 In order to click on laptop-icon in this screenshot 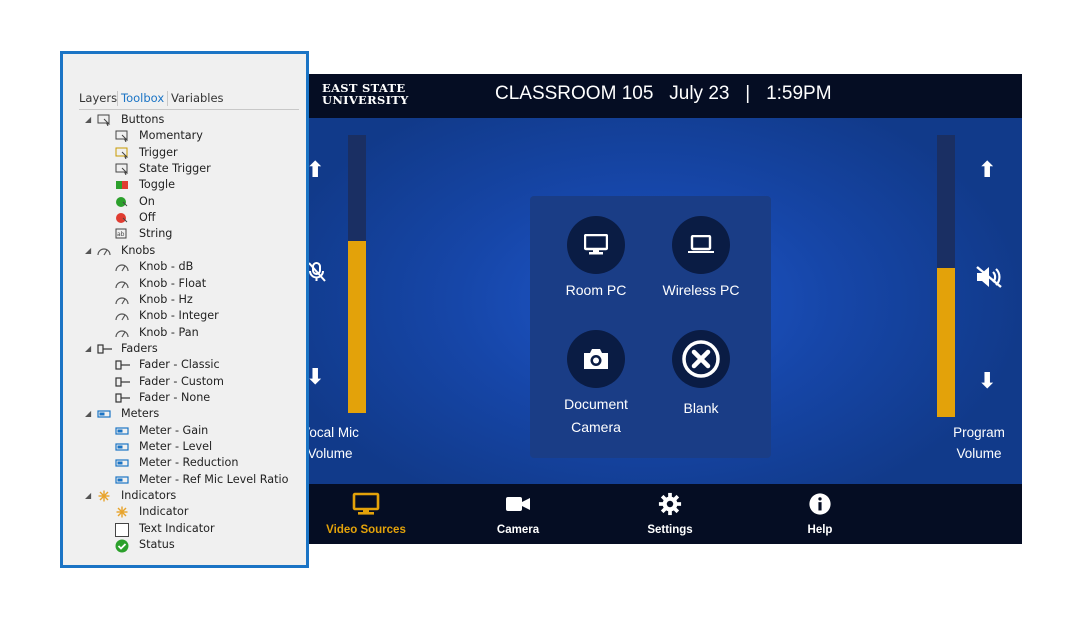, I will do `click(701, 244)`.